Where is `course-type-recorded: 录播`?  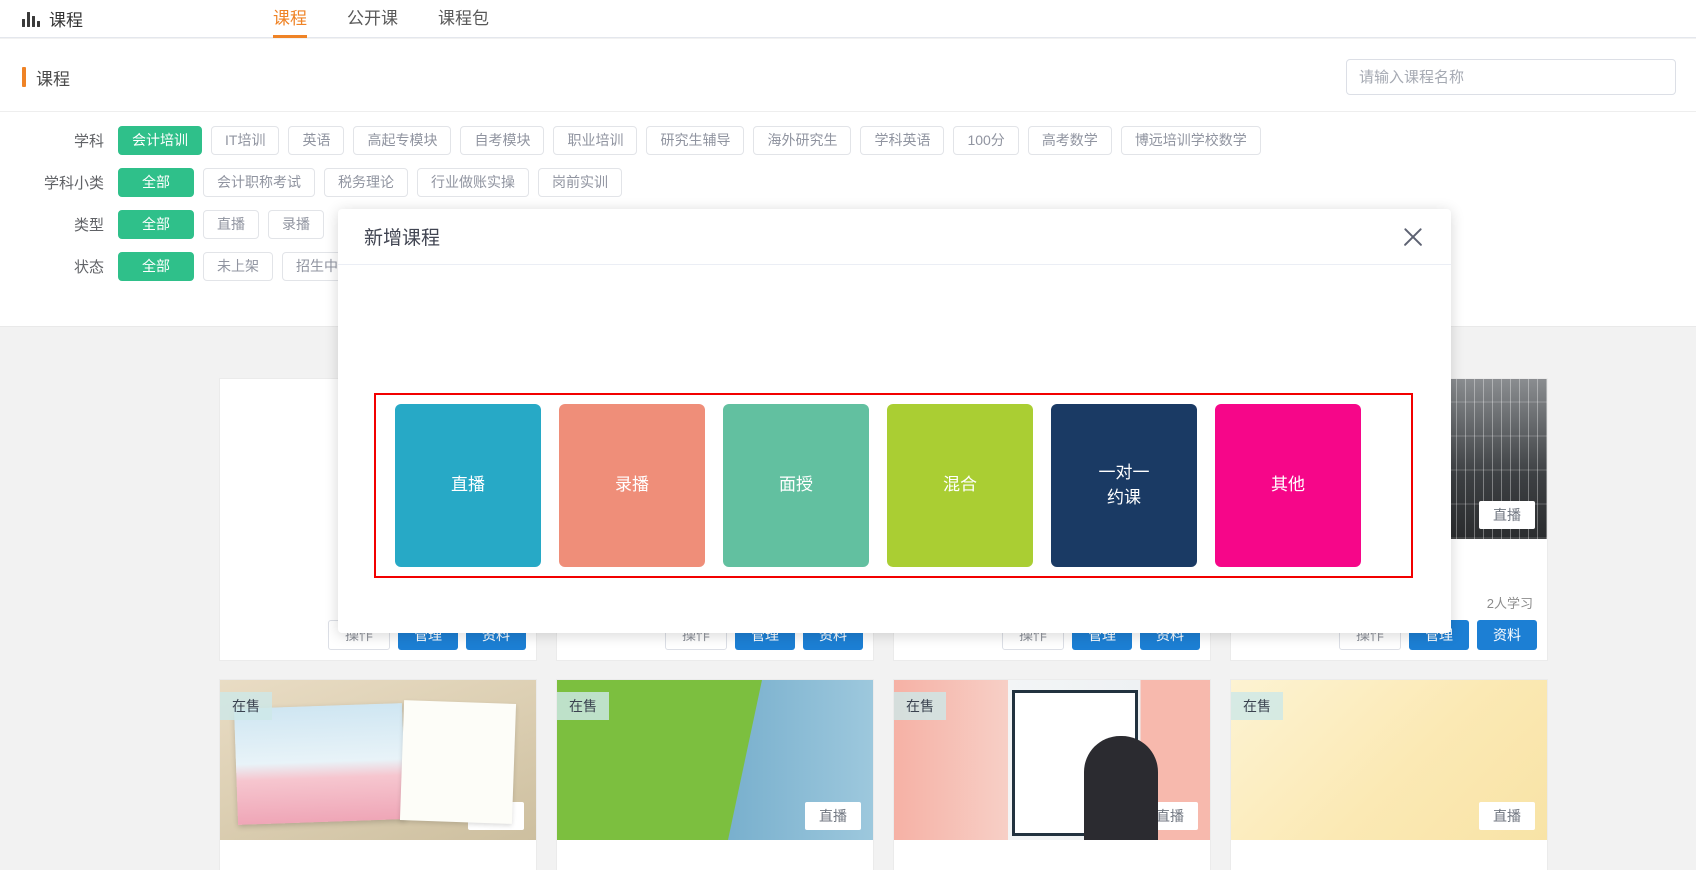 course-type-recorded: 录播 is located at coordinates (632, 485).